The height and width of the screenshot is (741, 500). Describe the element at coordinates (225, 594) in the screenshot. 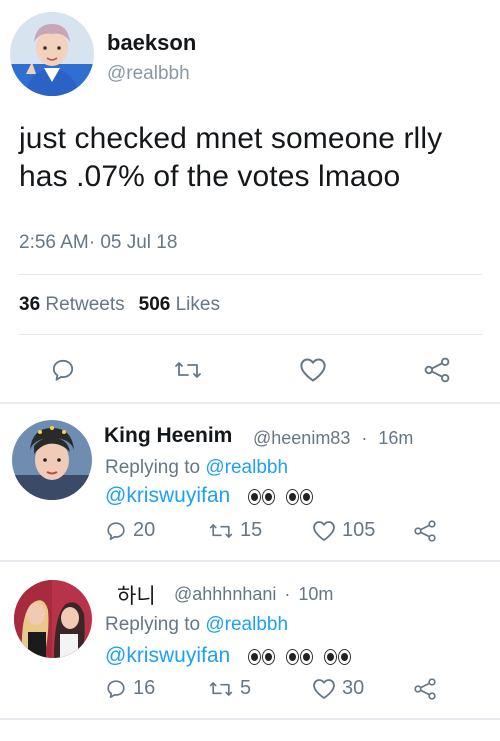

I see `reply-handle-text: @ahhhnhani` at that location.